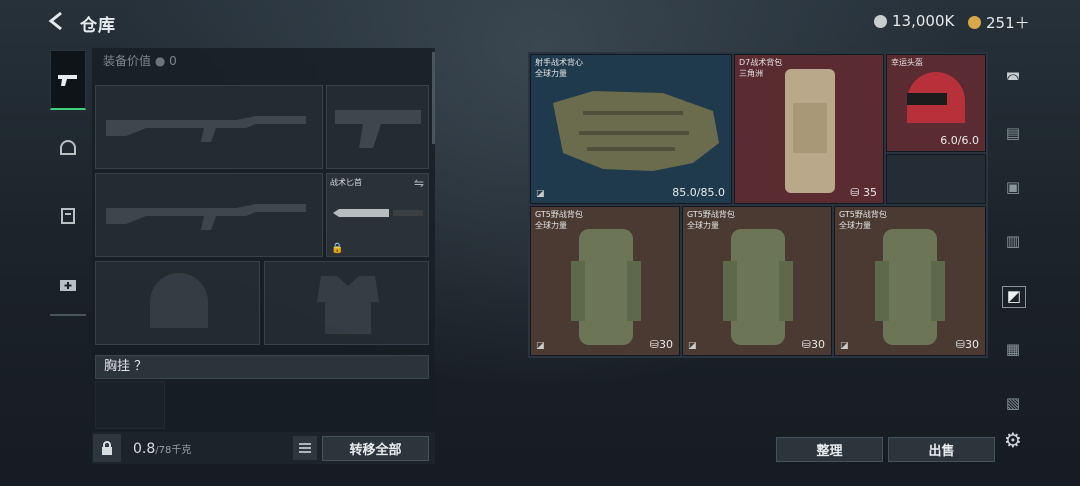 The image size is (1080, 486). Describe the element at coordinates (936, 179) in the screenshot. I see `inventory-empty-cell` at that location.